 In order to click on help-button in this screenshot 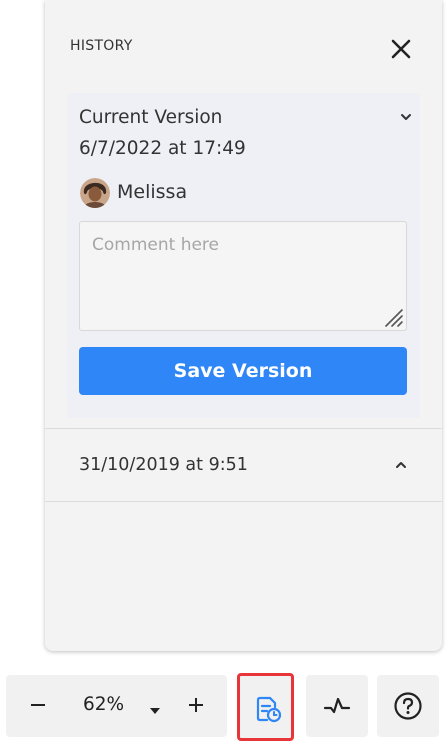, I will do `click(408, 706)`.